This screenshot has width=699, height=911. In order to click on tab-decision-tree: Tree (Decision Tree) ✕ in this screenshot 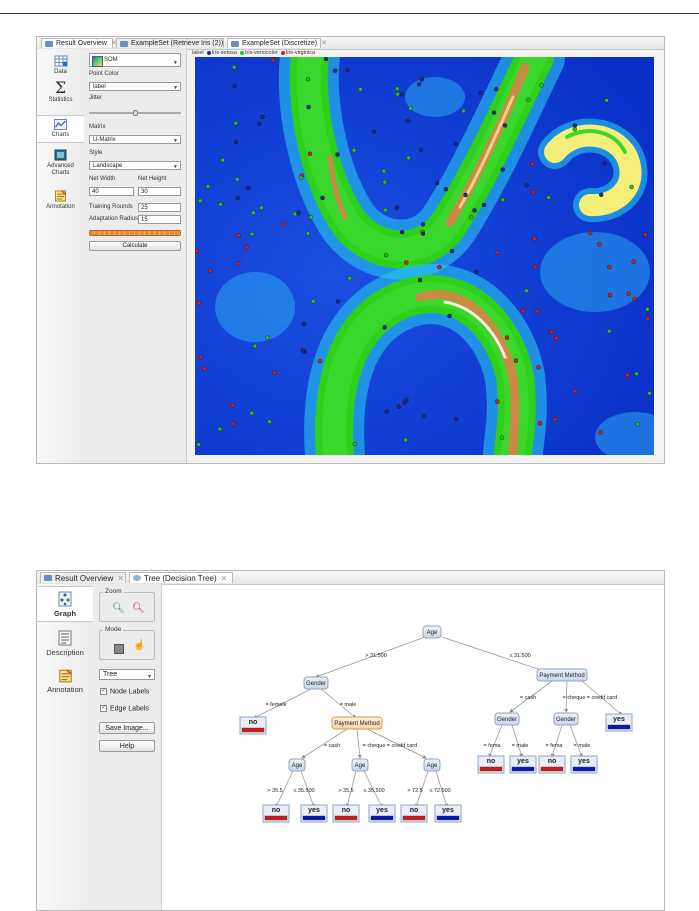, I will do `click(181, 577)`.